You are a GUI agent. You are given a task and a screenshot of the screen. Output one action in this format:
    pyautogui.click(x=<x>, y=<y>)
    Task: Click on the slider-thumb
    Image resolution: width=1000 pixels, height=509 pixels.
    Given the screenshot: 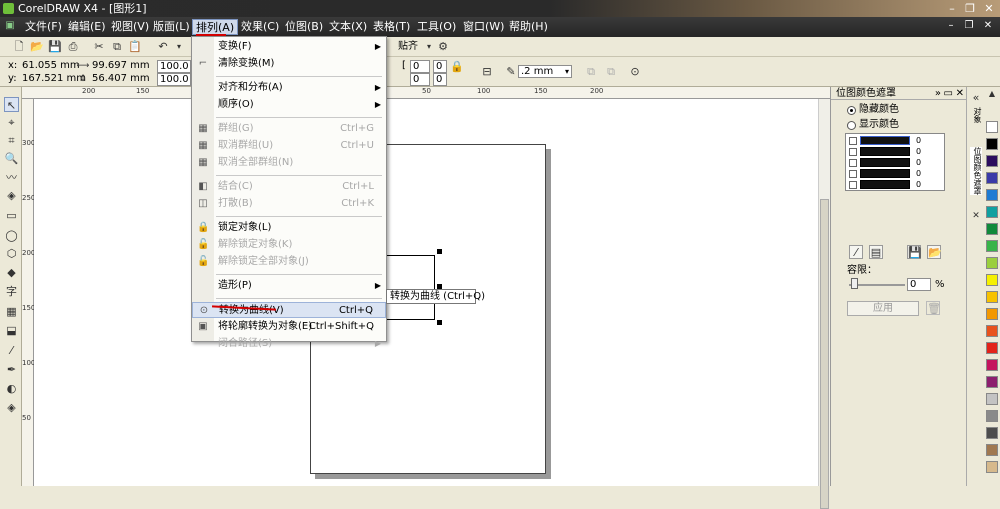 What is the action you would take?
    pyautogui.click(x=854, y=283)
    